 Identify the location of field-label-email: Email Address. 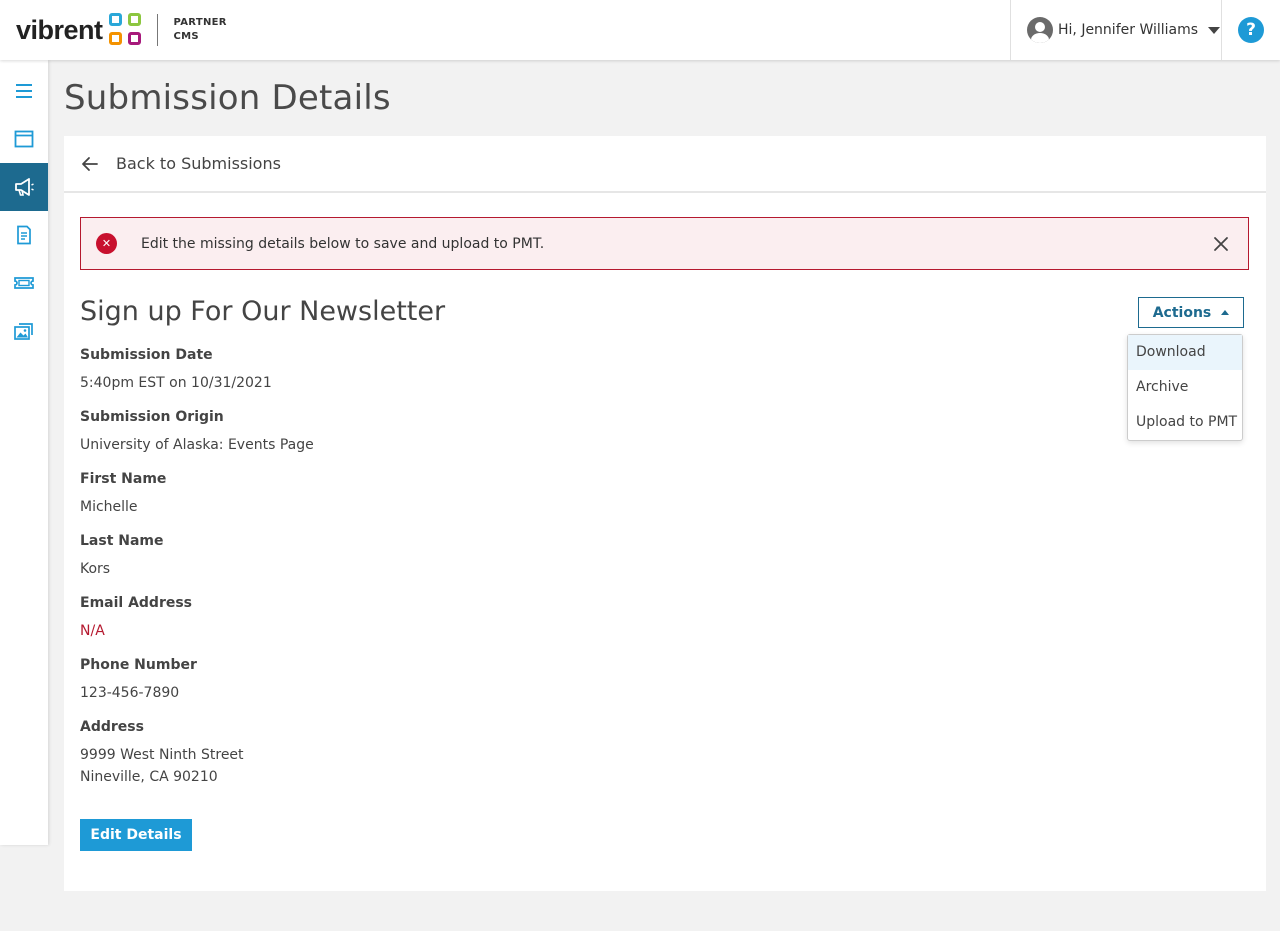
(136, 603).